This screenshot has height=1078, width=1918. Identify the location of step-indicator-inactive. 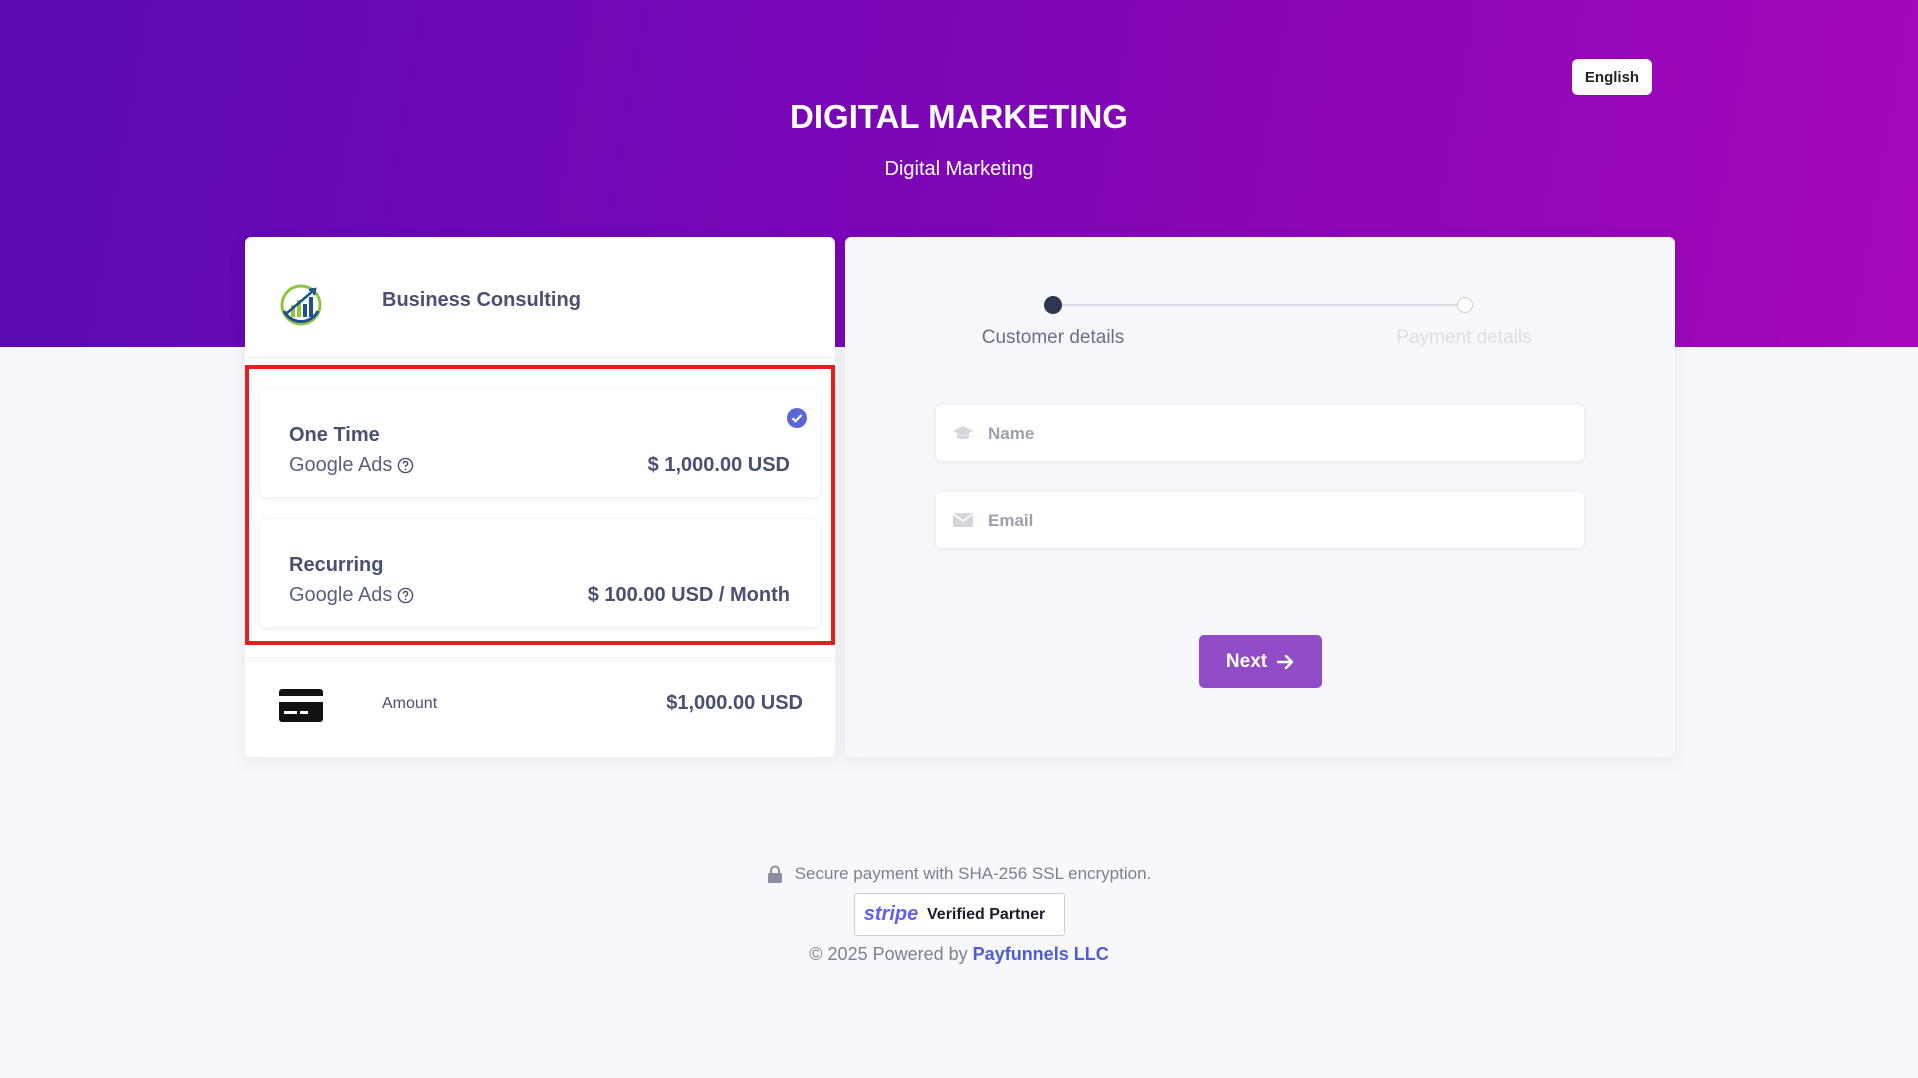
(1465, 305).